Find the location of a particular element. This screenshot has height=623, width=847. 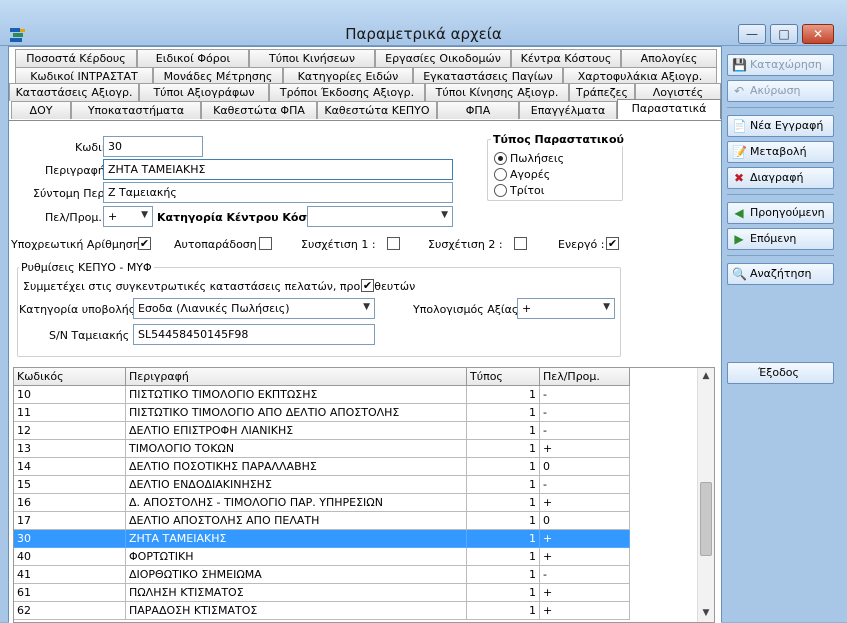

scroll-thumb is located at coordinates (706, 519).